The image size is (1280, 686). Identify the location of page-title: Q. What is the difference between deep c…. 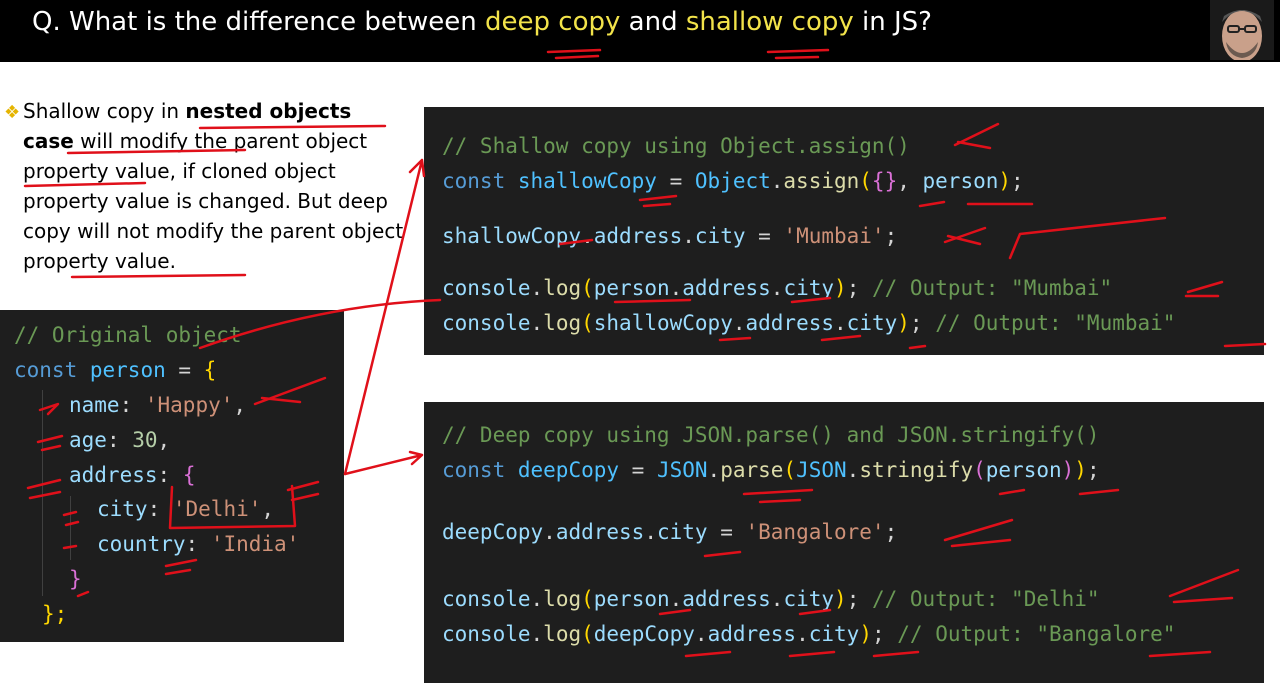
(482, 22).